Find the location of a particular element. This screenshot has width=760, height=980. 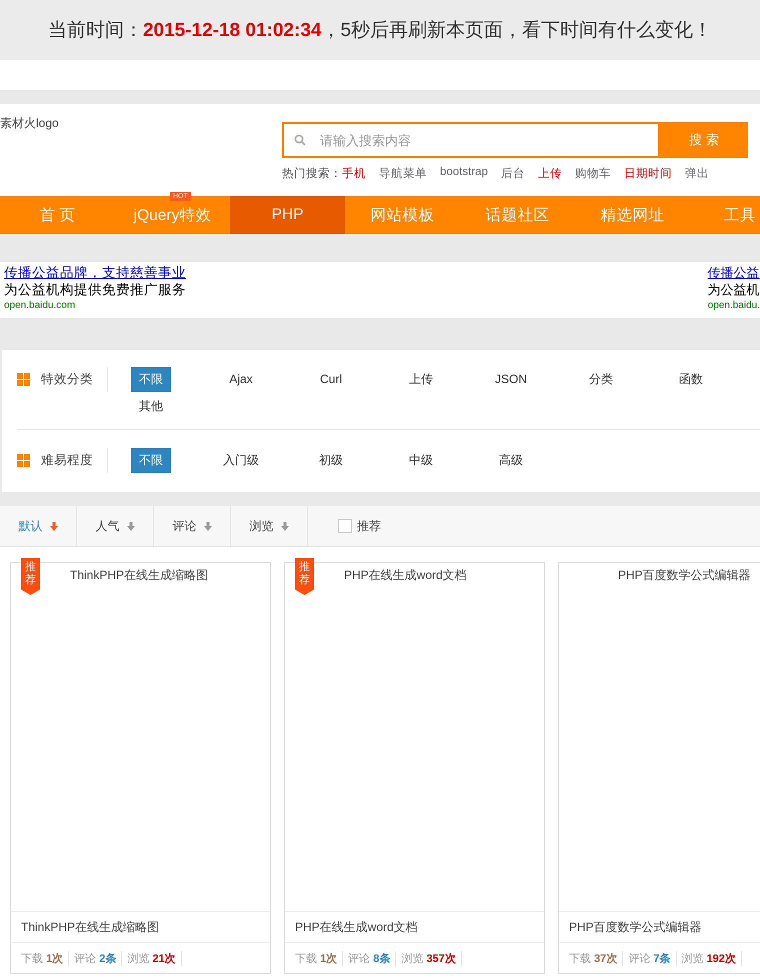

filter-option: Curl is located at coordinates (331, 379).